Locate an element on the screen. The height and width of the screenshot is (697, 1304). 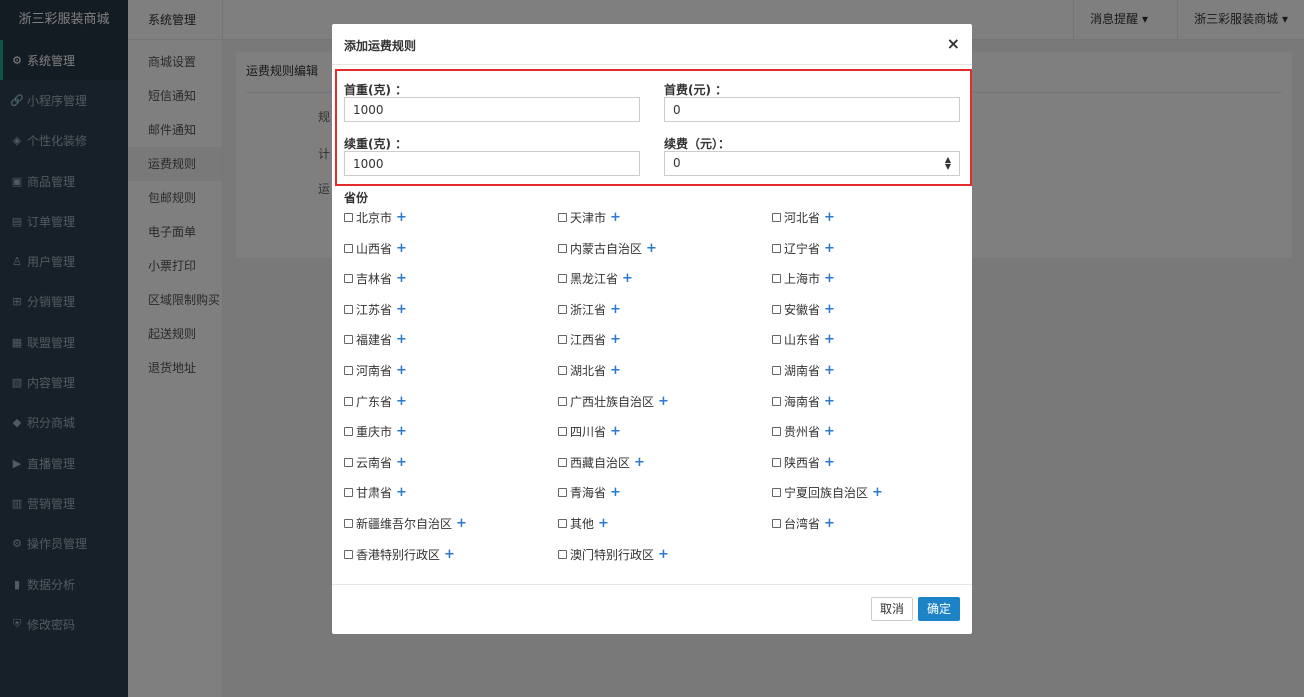
header-divider is located at coordinates (652, 64).